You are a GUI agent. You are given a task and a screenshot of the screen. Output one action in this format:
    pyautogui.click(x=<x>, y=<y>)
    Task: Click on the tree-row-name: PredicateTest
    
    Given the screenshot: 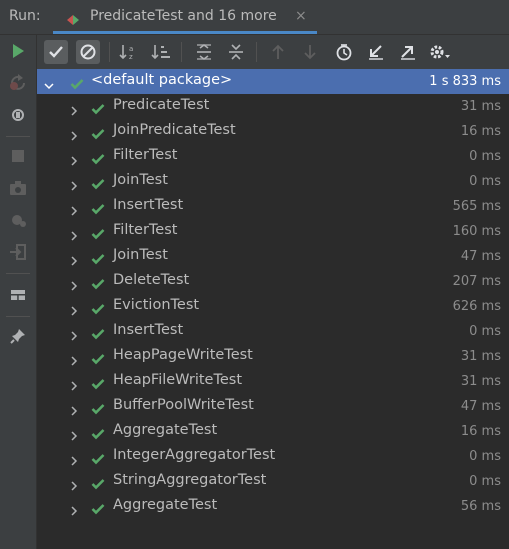 What is the action you would take?
    pyautogui.click(x=161, y=105)
    